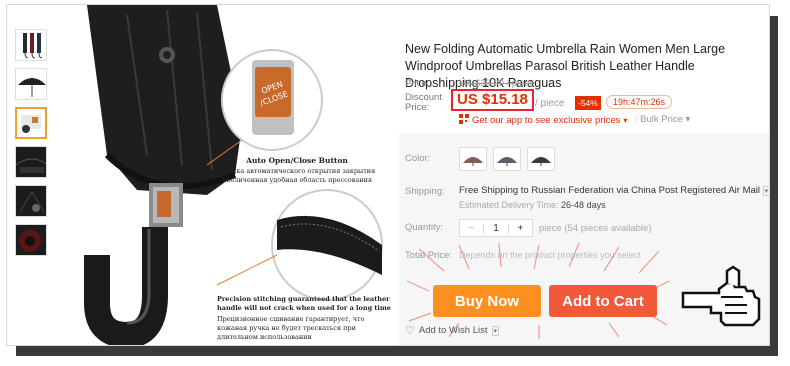 This screenshot has height=366, width=790. I want to click on per-piece-label: / piece, so click(550, 103).